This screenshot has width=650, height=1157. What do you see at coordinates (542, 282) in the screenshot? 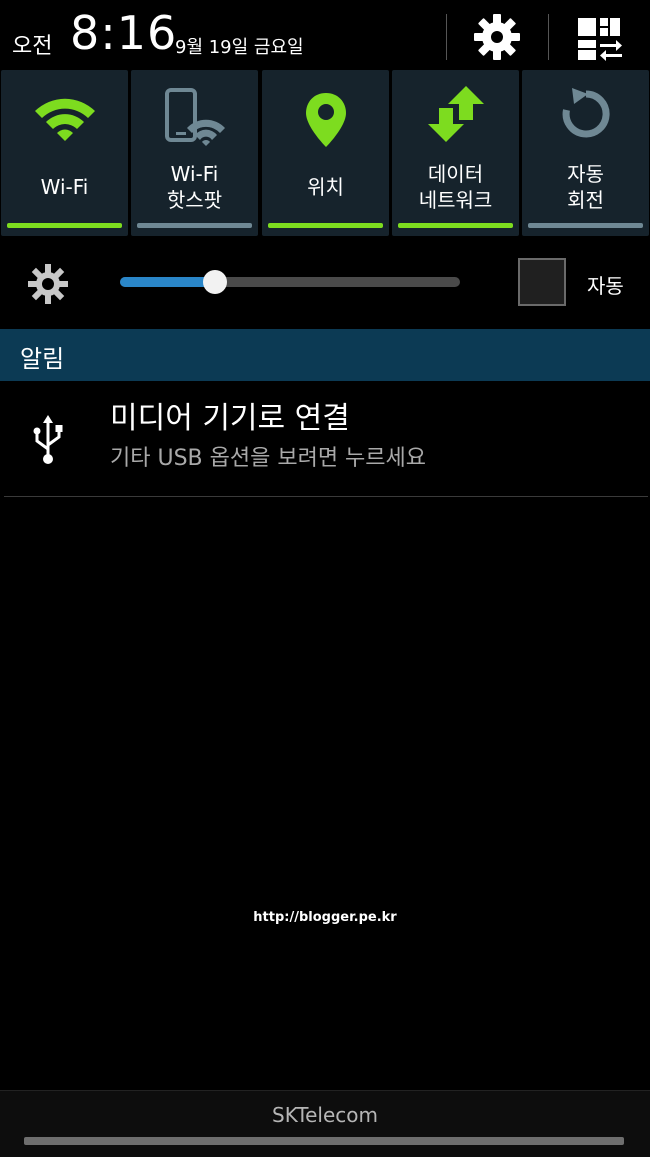
I see `auto-brightness-checkbox` at bounding box center [542, 282].